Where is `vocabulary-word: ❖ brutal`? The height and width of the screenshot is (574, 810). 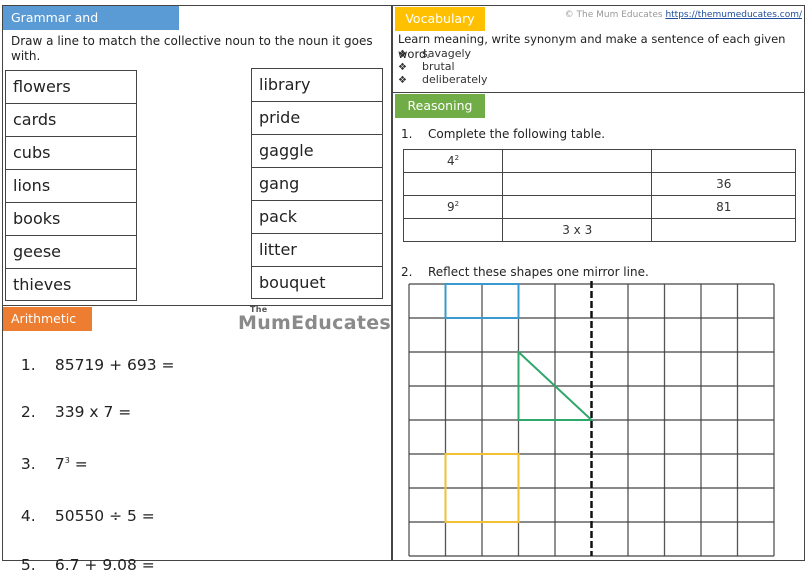 vocabulary-word: ❖ brutal is located at coordinates (426, 66).